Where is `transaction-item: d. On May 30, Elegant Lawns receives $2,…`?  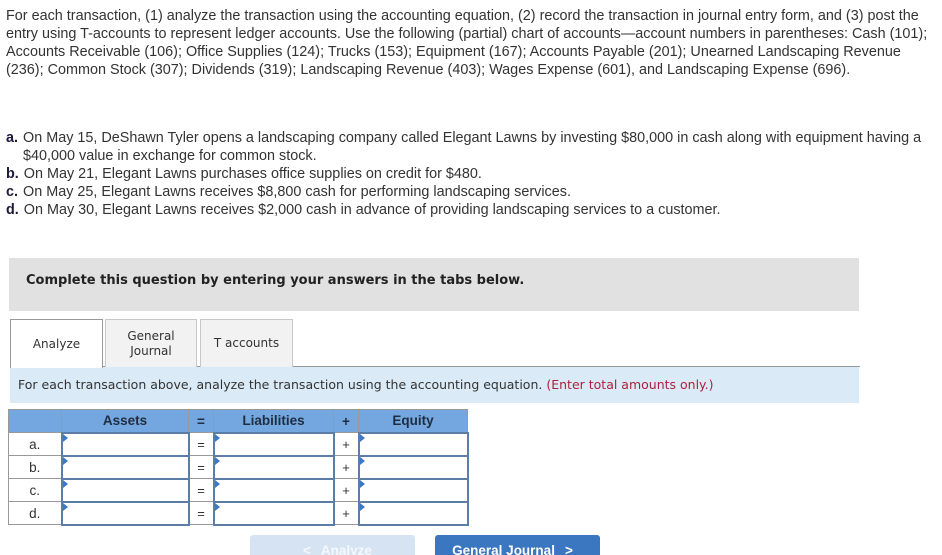
transaction-item: d. On May 30, Elegant Lawns receives $2,… is located at coordinates (474, 210).